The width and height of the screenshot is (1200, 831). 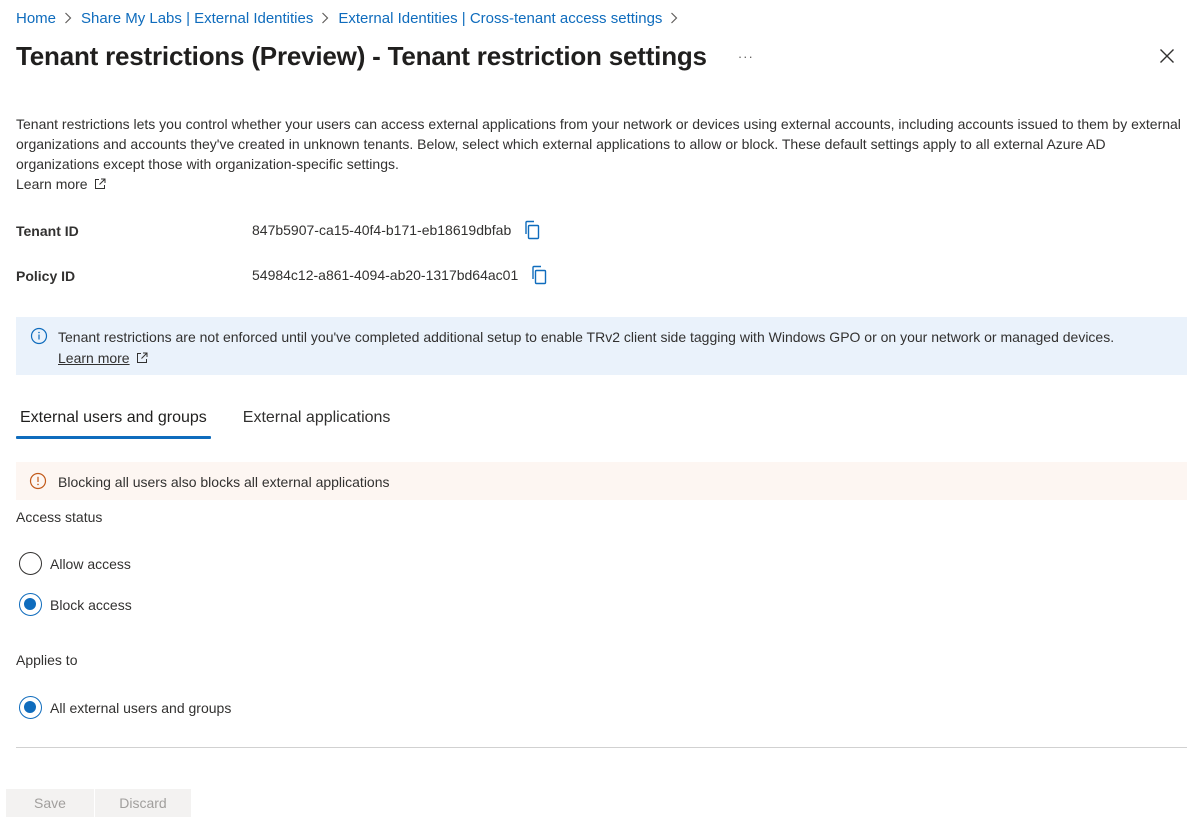 I want to click on all-external-users-label: All external users and groups, so click(x=141, y=707).